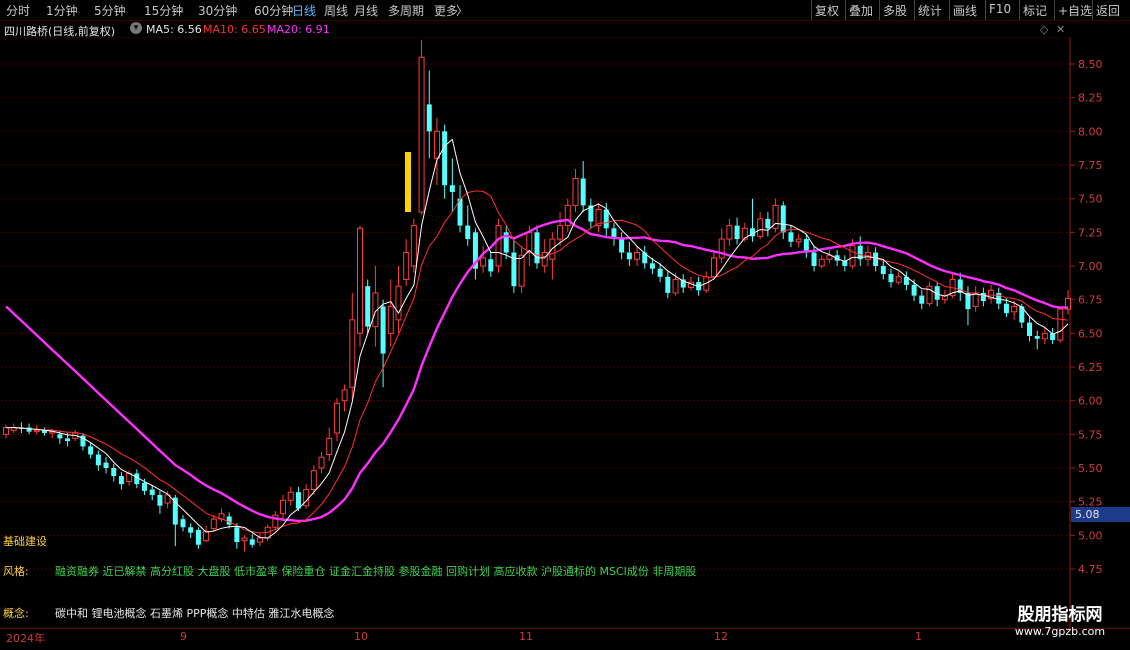 The width and height of the screenshot is (1130, 650). What do you see at coordinates (827, 10) in the screenshot?
I see `toolbar-button-0: 复权` at bounding box center [827, 10].